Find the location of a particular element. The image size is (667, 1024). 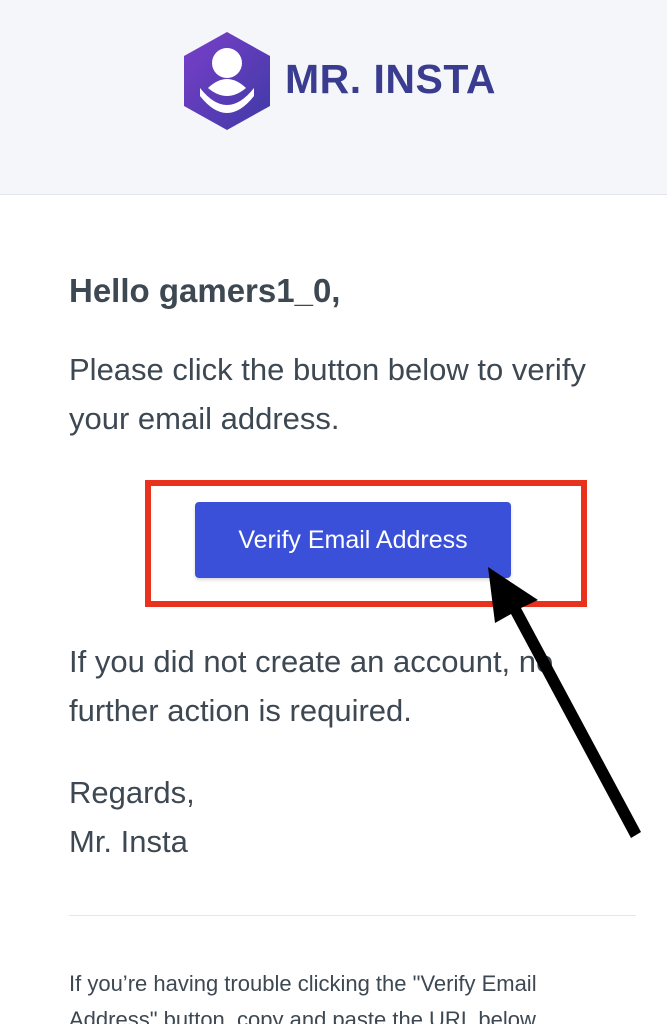

person-badge-icon is located at coordinates (227, 81).